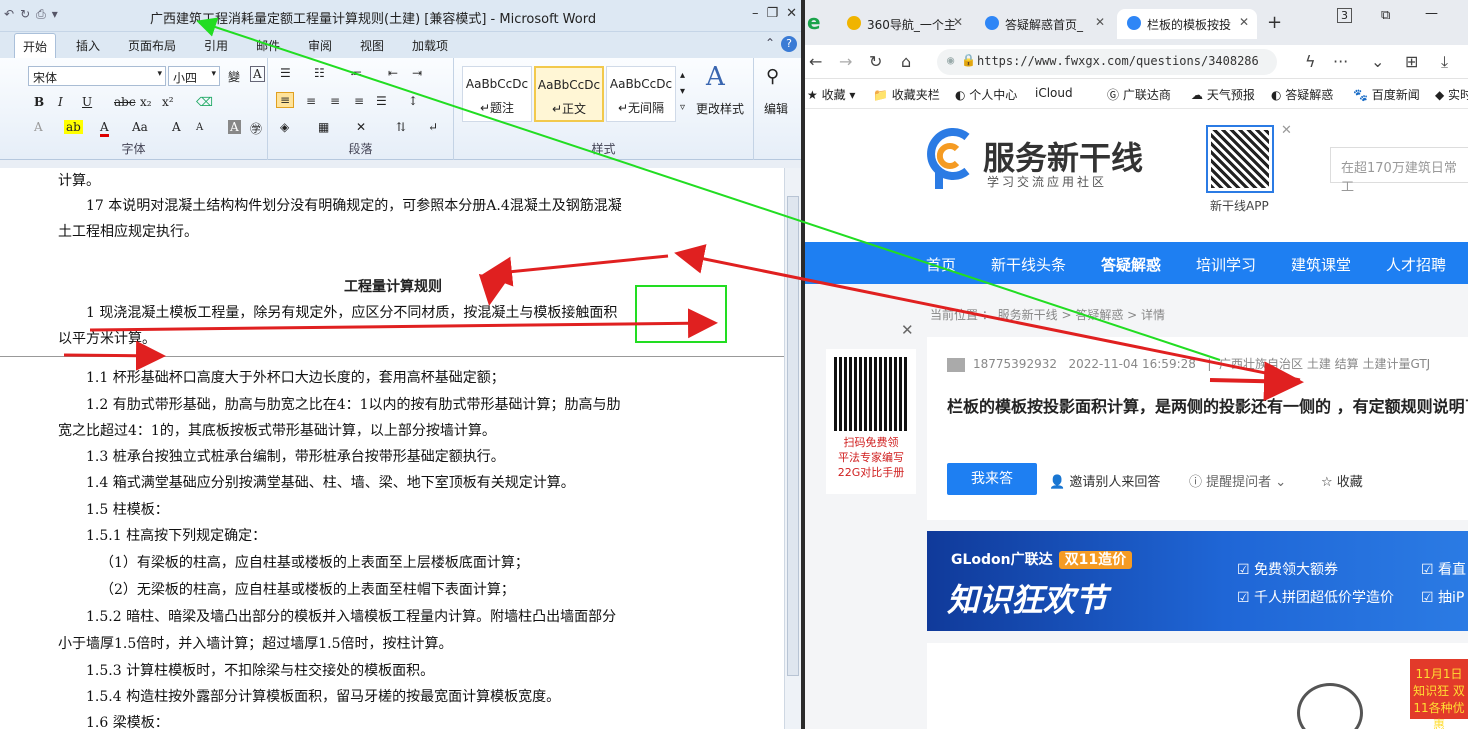 The width and height of the screenshot is (1468, 729). What do you see at coordinates (1044, 24) in the screenshot?
I see `browser-tab: 答疑解惑首页_ ✕` at bounding box center [1044, 24].